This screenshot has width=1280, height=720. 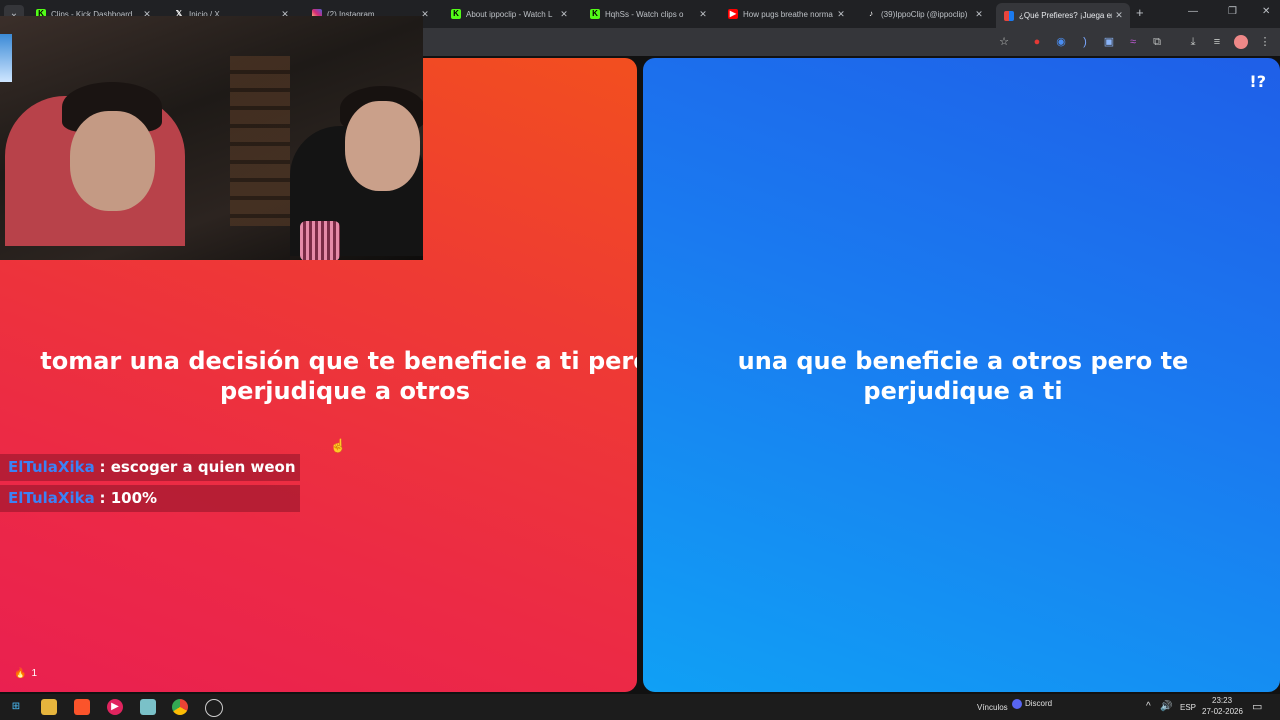 I want to click on tab-title: (39)IppoClip (@ippoclip), so click(x=924, y=14).